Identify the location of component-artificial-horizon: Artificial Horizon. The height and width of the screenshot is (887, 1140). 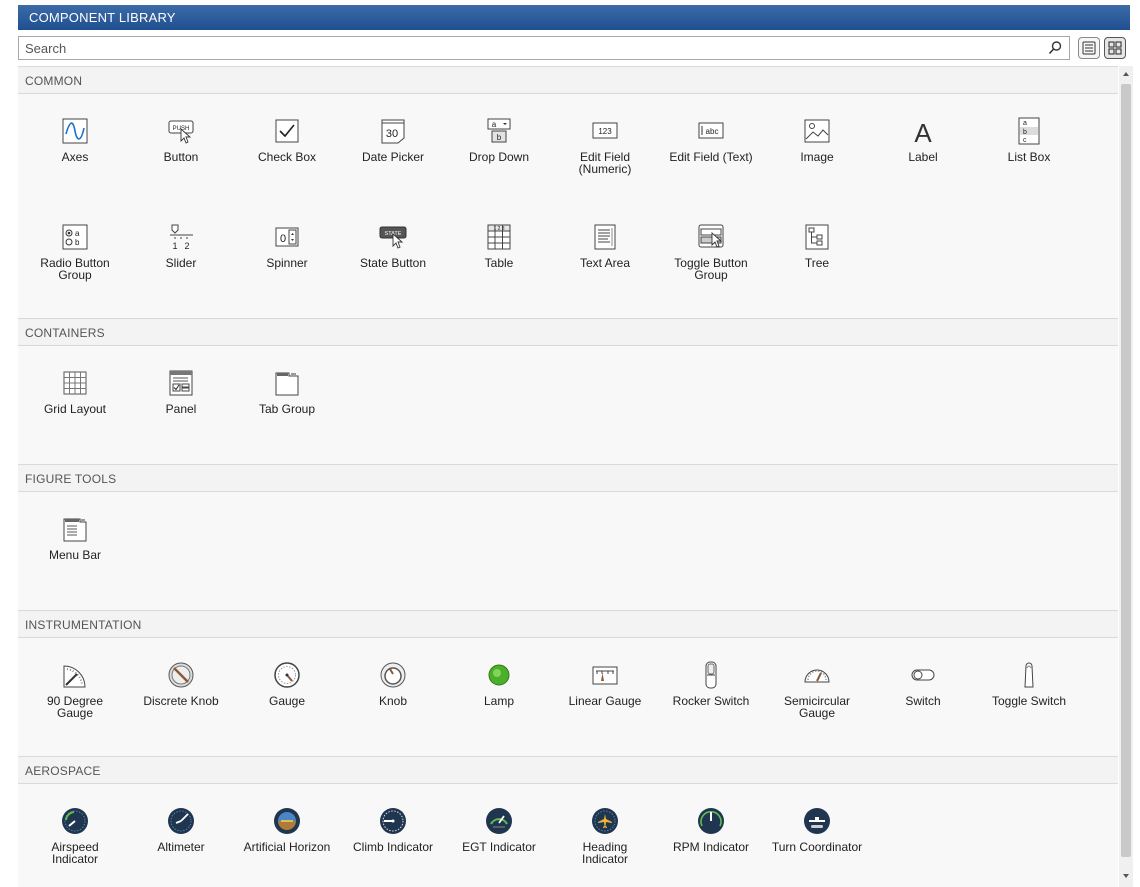
(287, 829).